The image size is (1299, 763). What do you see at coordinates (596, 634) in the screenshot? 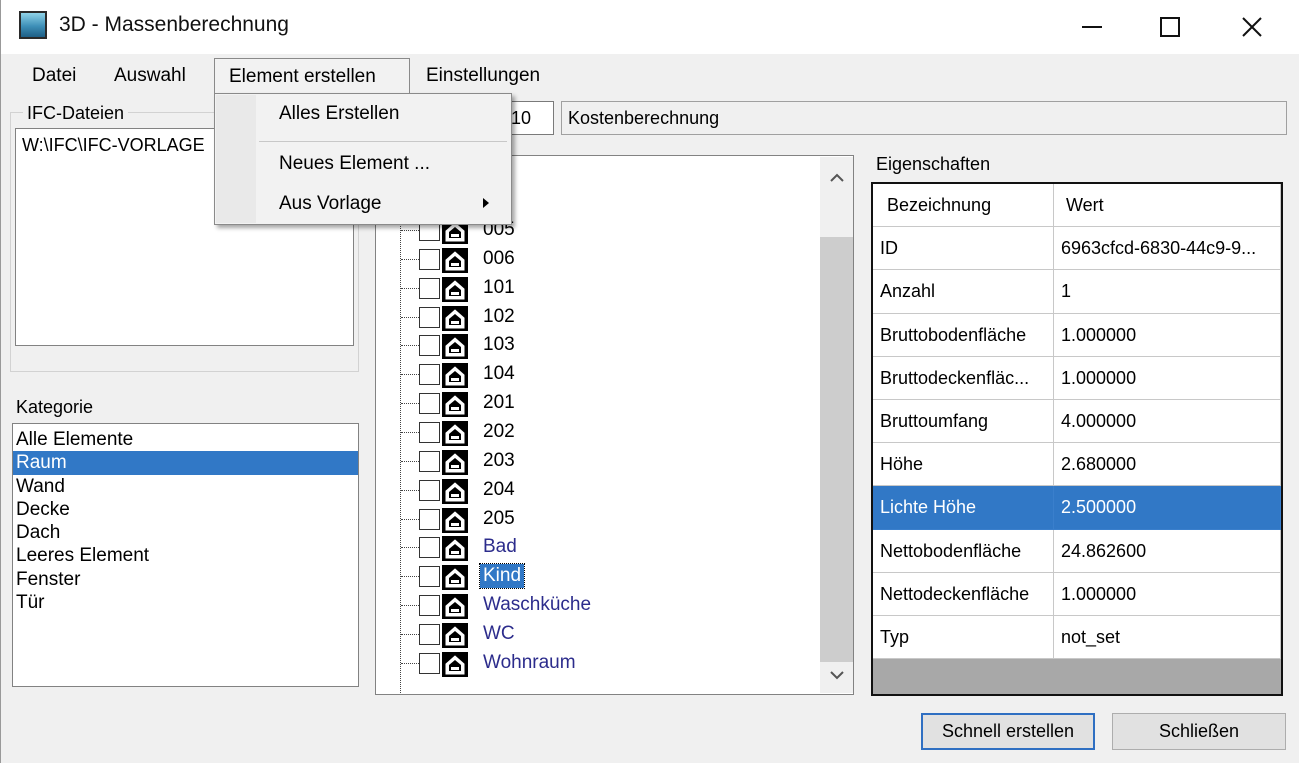
I see `tree-item: WC` at bounding box center [596, 634].